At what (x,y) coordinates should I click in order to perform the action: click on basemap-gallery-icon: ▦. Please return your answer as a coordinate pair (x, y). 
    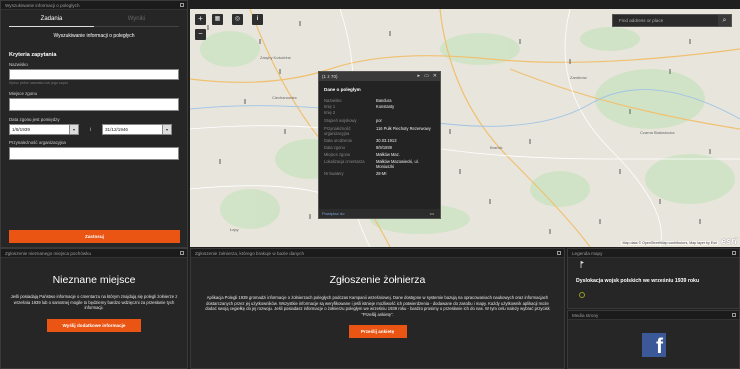
    Looking at the image, I should click on (217, 19).